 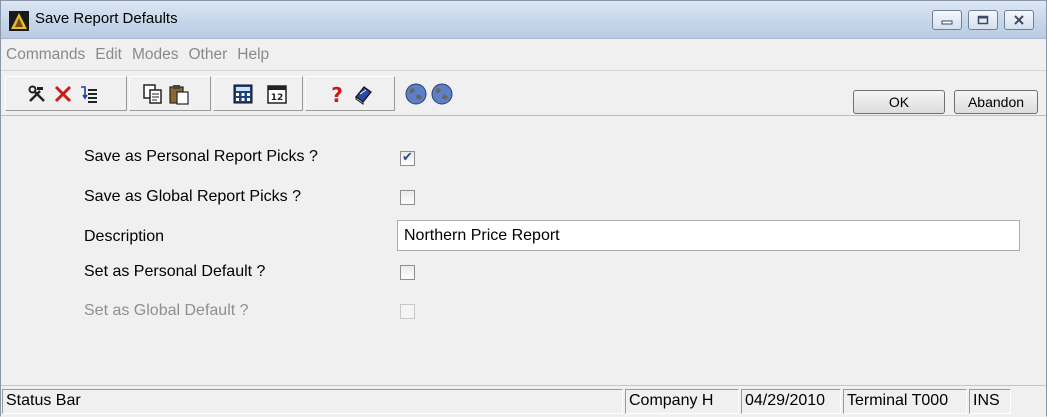 I want to click on calculator-icon, so click(x=243, y=93).